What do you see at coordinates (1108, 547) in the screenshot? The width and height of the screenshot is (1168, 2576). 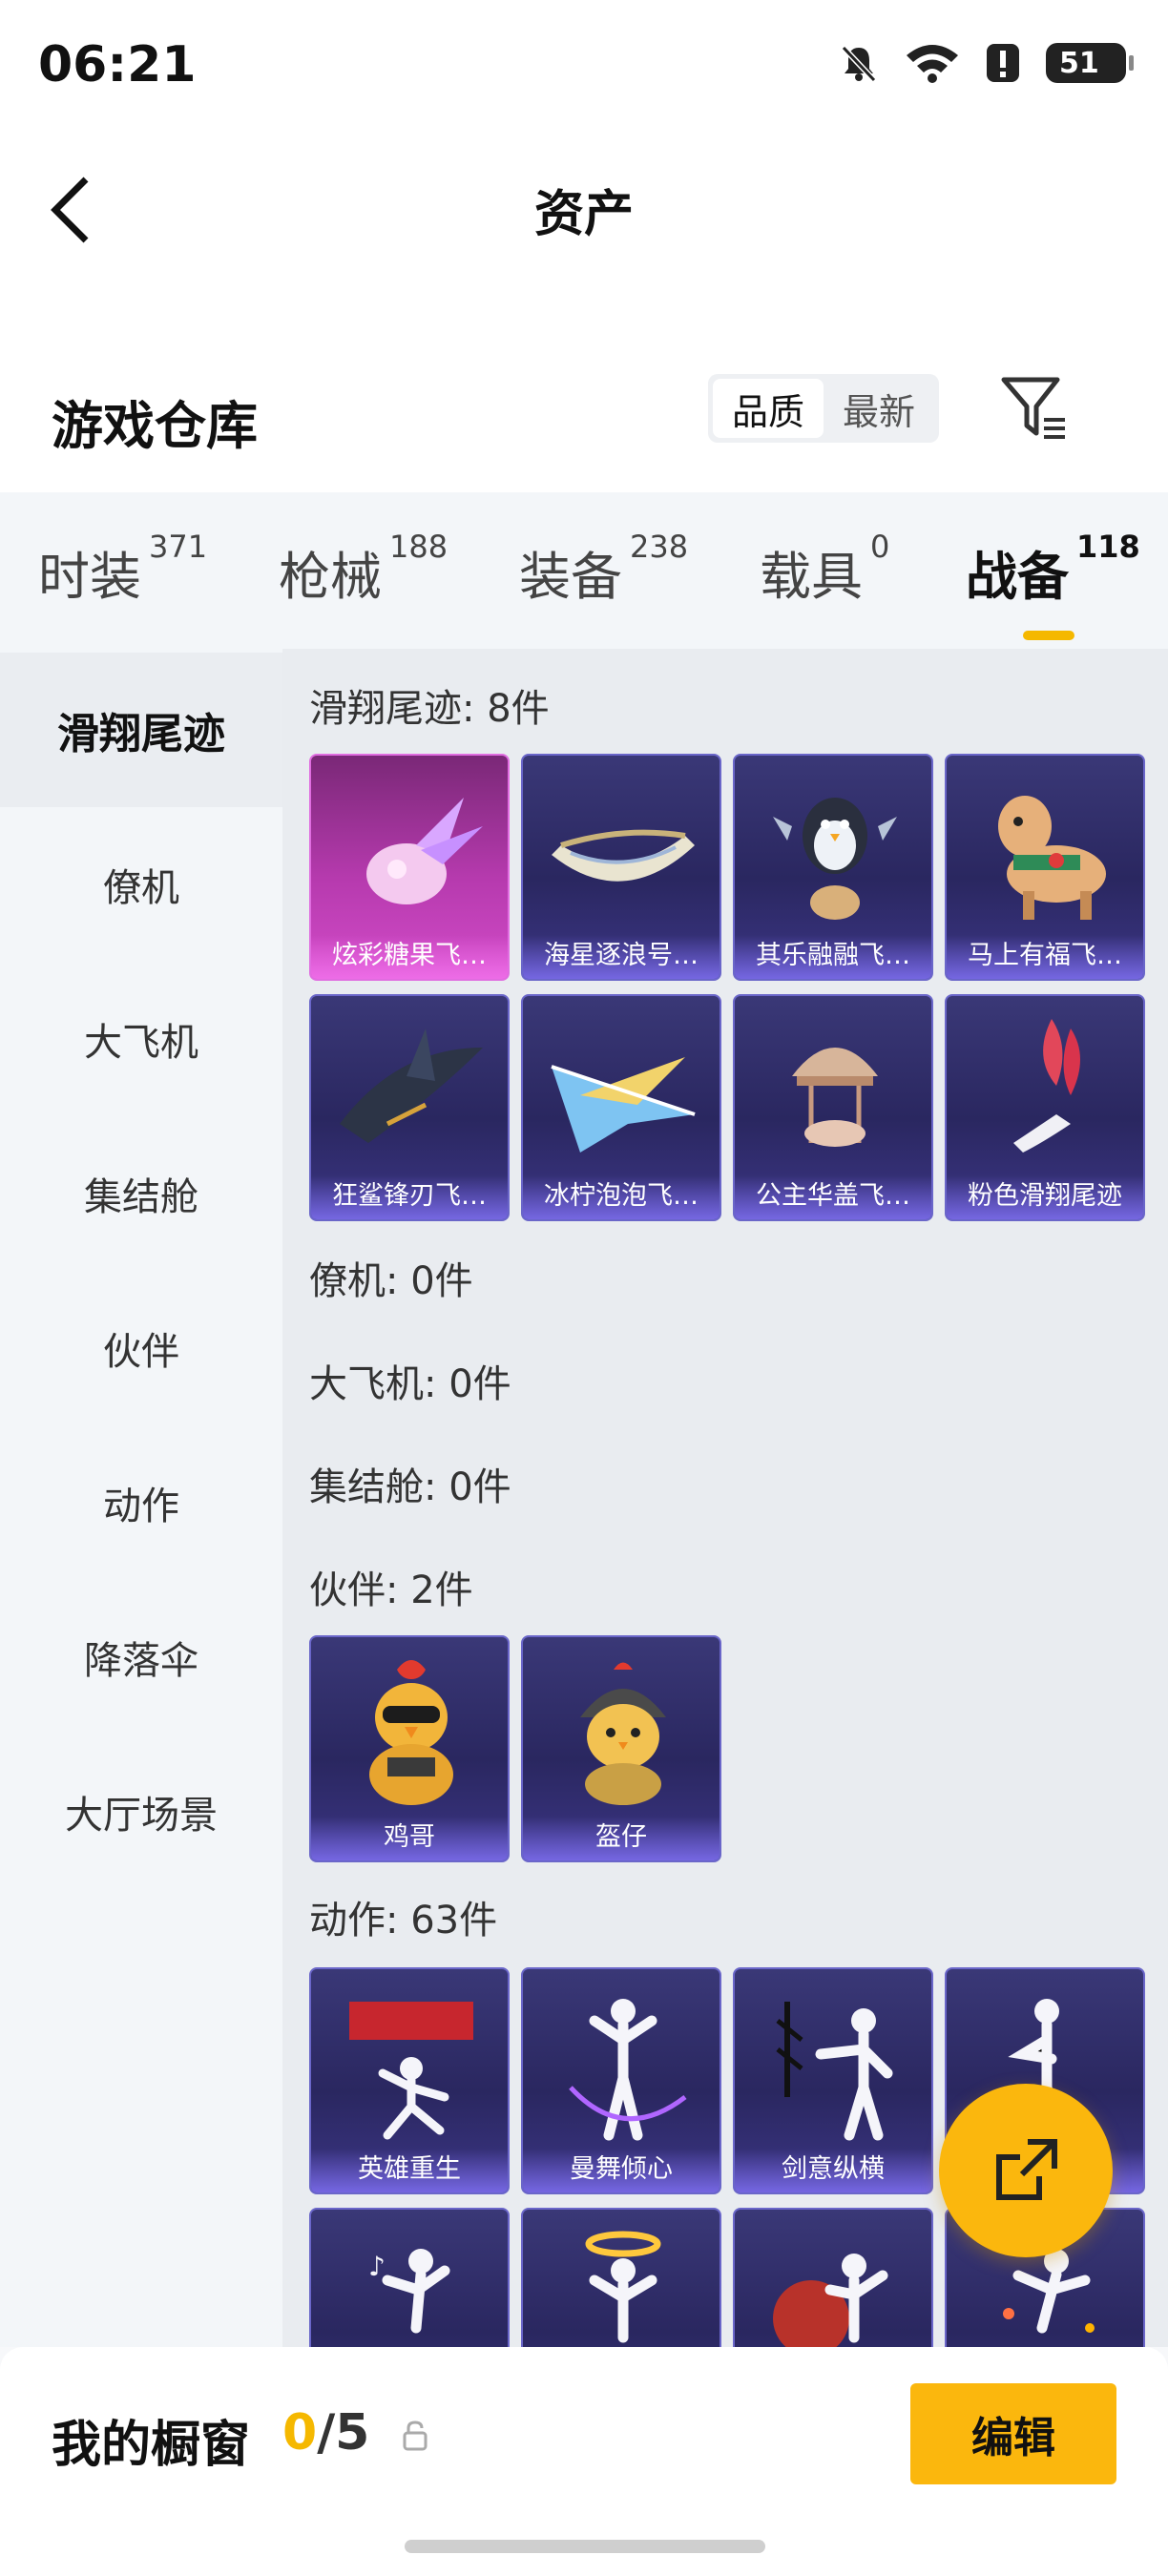 I see `tab-count: 118` at bounding box center [1108, 547].